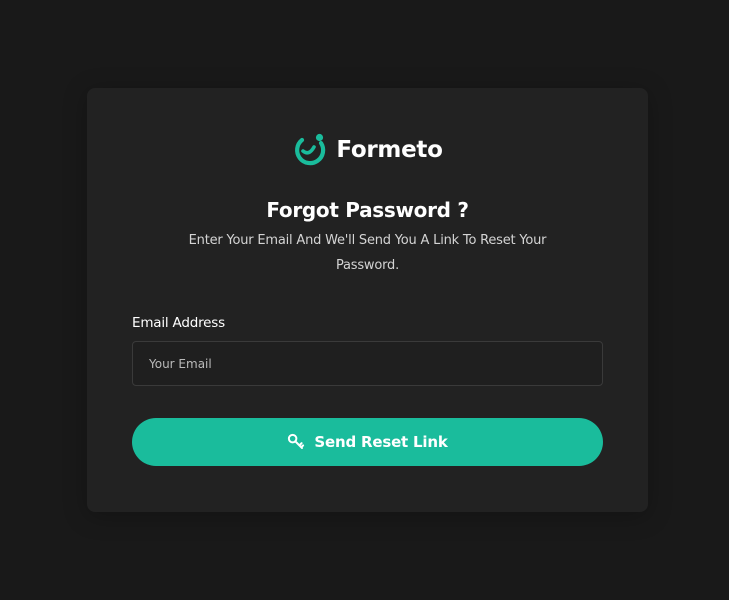  I want to click on brand-swirl-icon, so click(310, 149).